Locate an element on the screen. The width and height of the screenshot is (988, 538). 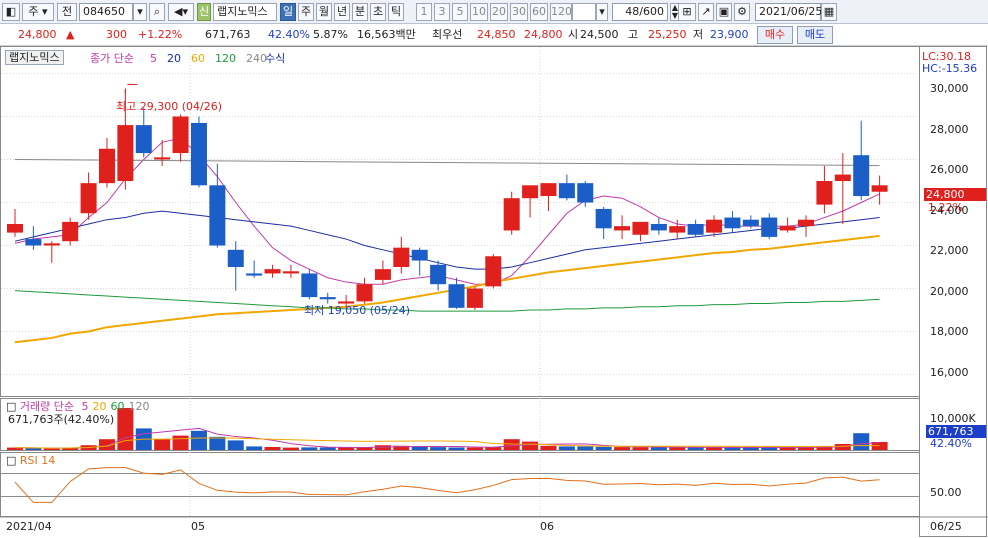
ma-legend-240: 240 is located at coordinates (256, 58).